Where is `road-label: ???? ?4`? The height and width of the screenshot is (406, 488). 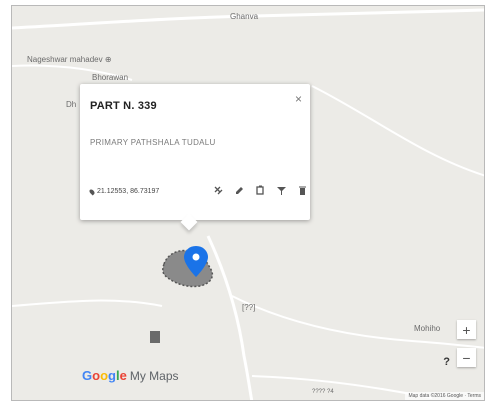 road-label: ???? ?4 is located at coordinates (323, 392).